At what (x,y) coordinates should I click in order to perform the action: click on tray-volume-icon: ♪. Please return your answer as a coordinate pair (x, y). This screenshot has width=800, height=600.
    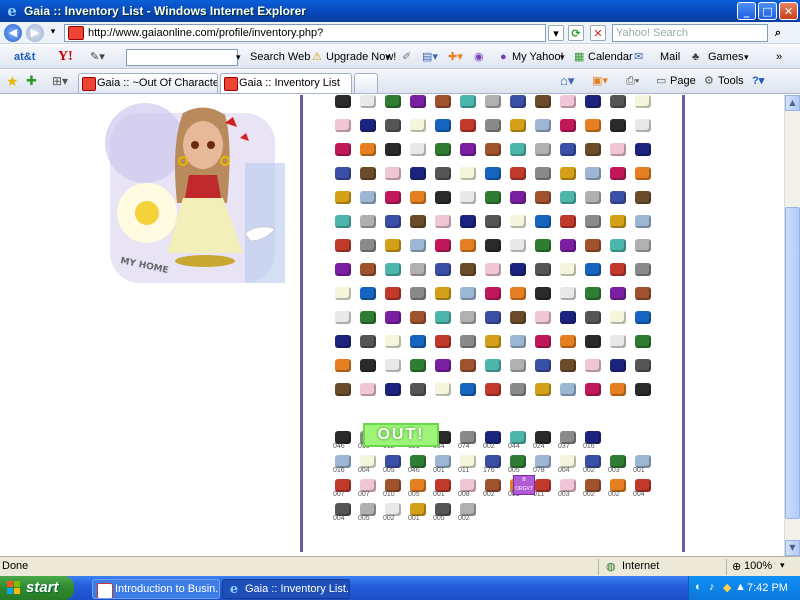
    Looking at the image, I should click on (712, 587).